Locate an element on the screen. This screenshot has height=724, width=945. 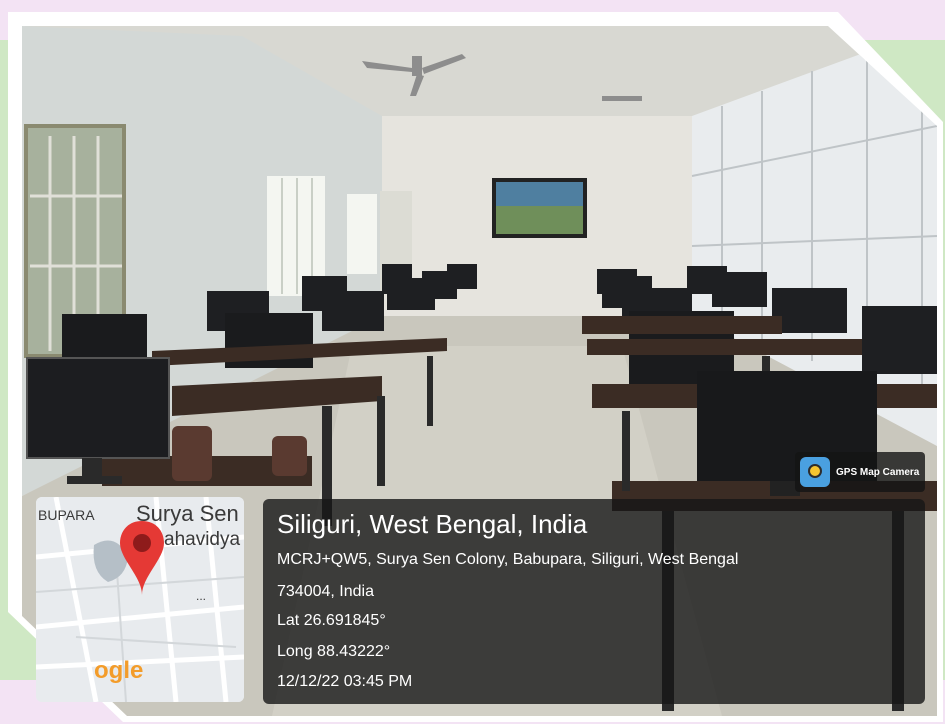
gps-map-camera-icon is located at coordinates (815, 472).